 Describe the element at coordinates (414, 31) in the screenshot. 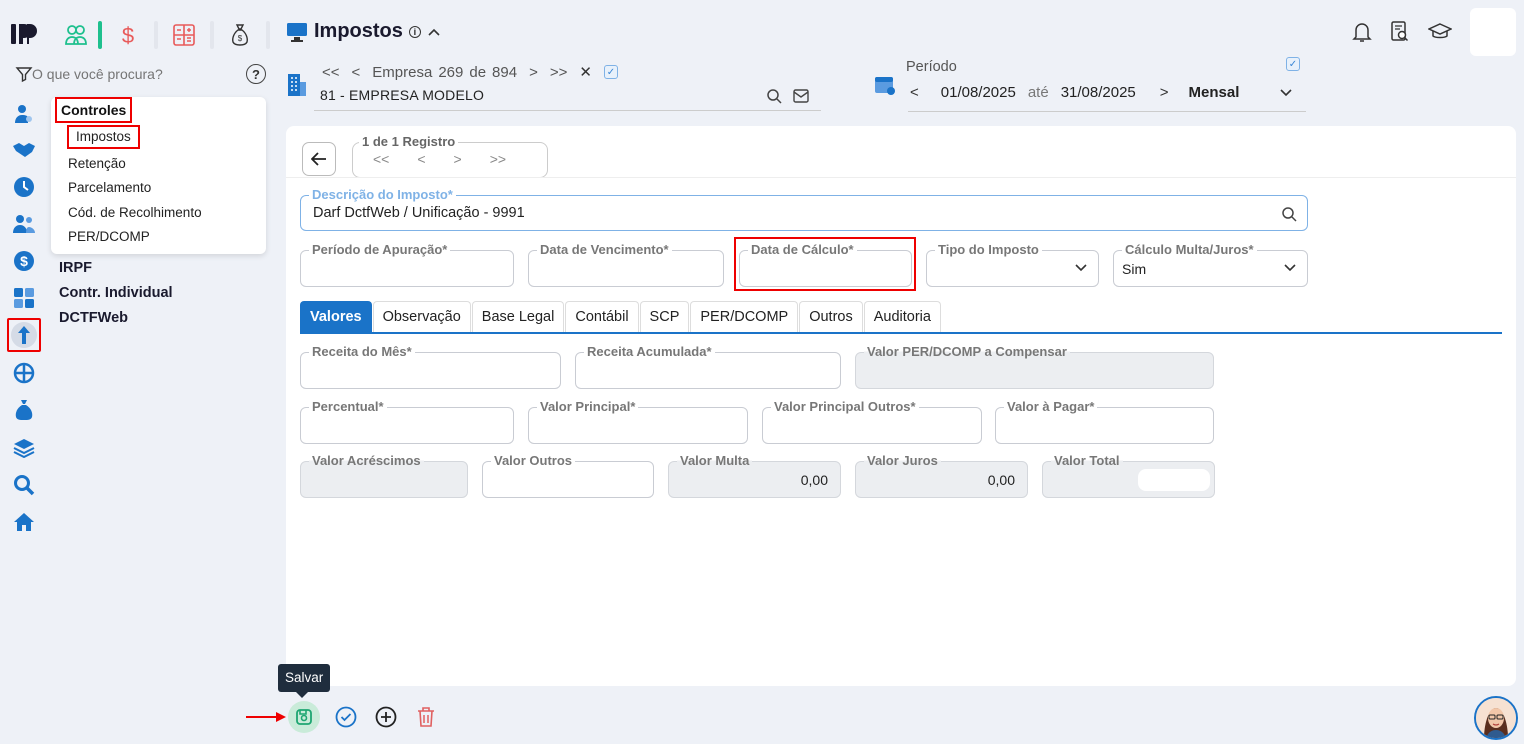

I see `info-icon: i` at that location.